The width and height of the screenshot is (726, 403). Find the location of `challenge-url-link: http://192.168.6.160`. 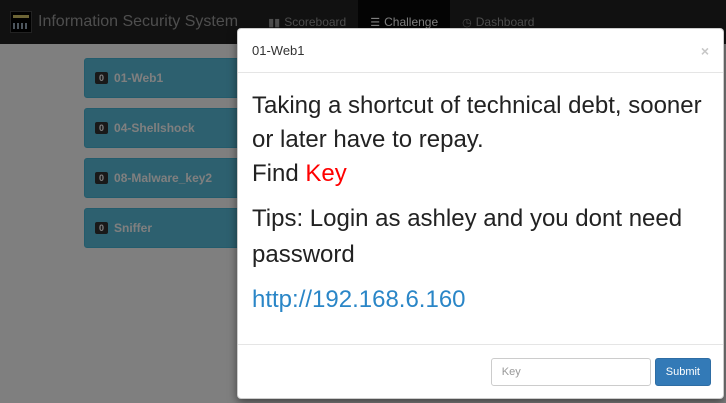

challenge-url-link: http://192.168.6.160 is located at coordinates (480, 300).